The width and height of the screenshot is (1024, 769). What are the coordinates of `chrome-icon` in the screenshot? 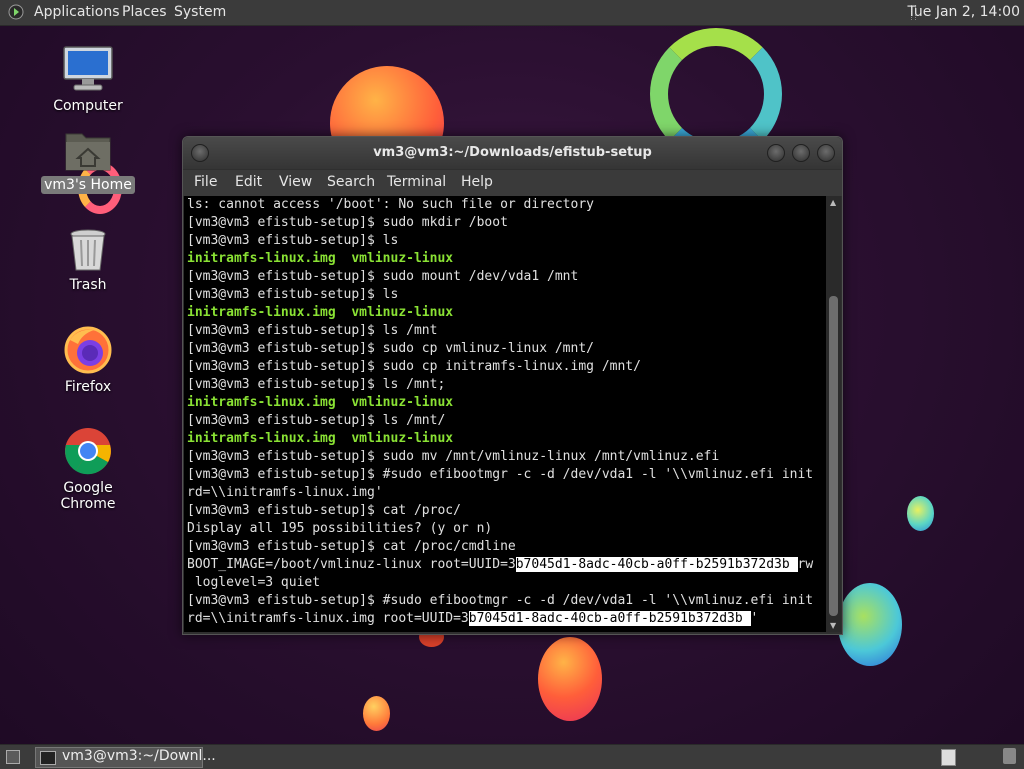 It's located at (88, 451).